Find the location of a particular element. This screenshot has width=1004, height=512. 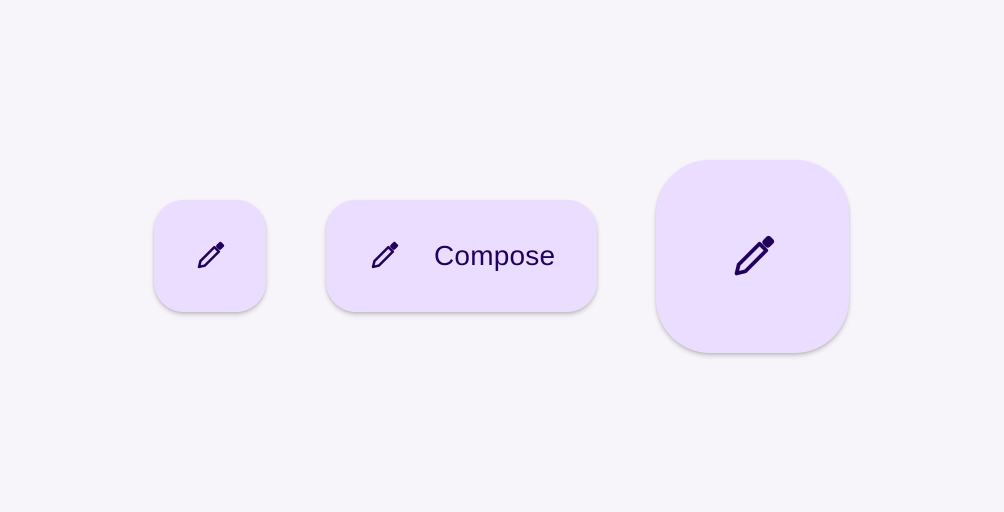

small-fab-button is located at coordinates (210, 256).